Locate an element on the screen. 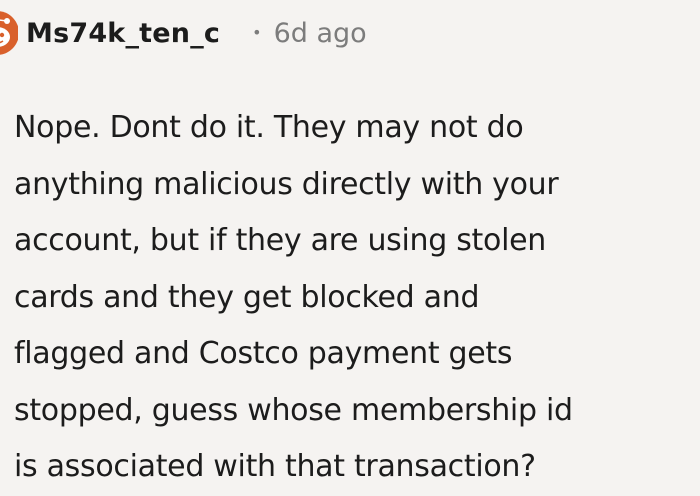  comment-header: Ms74k_ten_c • 6d ago is located at coordinates (183, 33).